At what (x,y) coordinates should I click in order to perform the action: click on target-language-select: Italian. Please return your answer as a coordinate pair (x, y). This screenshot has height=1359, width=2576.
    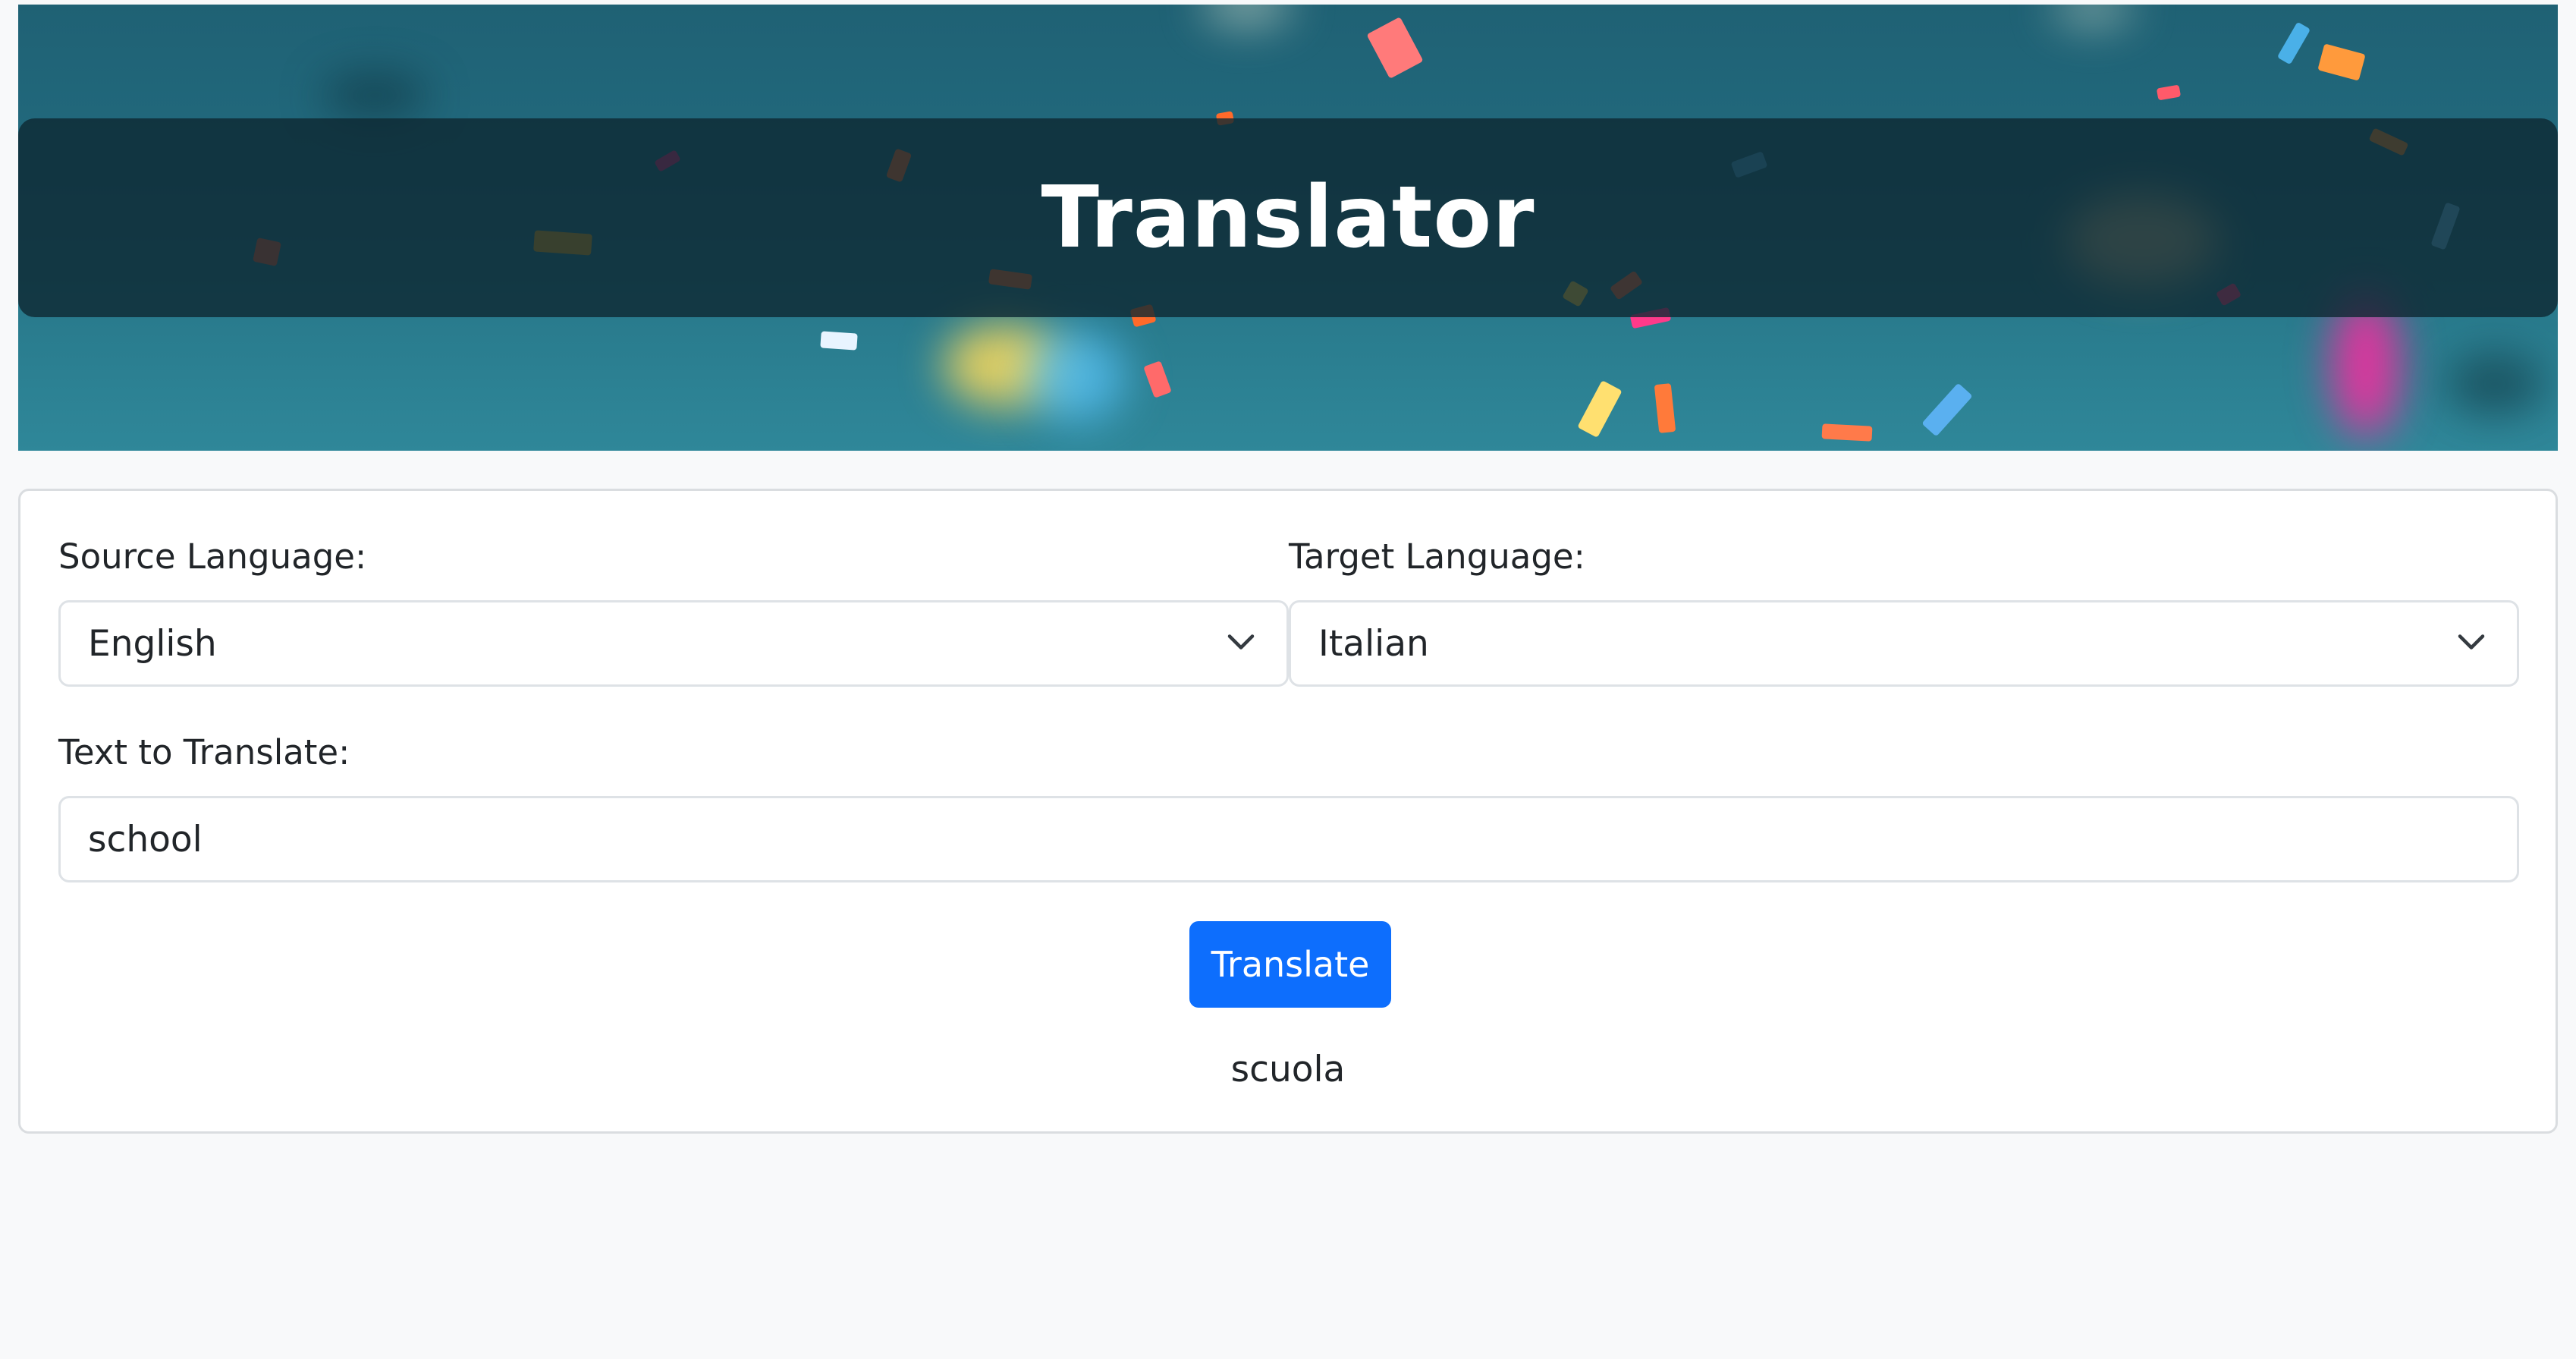
    Looking at the image, I should click on (1904, 643).